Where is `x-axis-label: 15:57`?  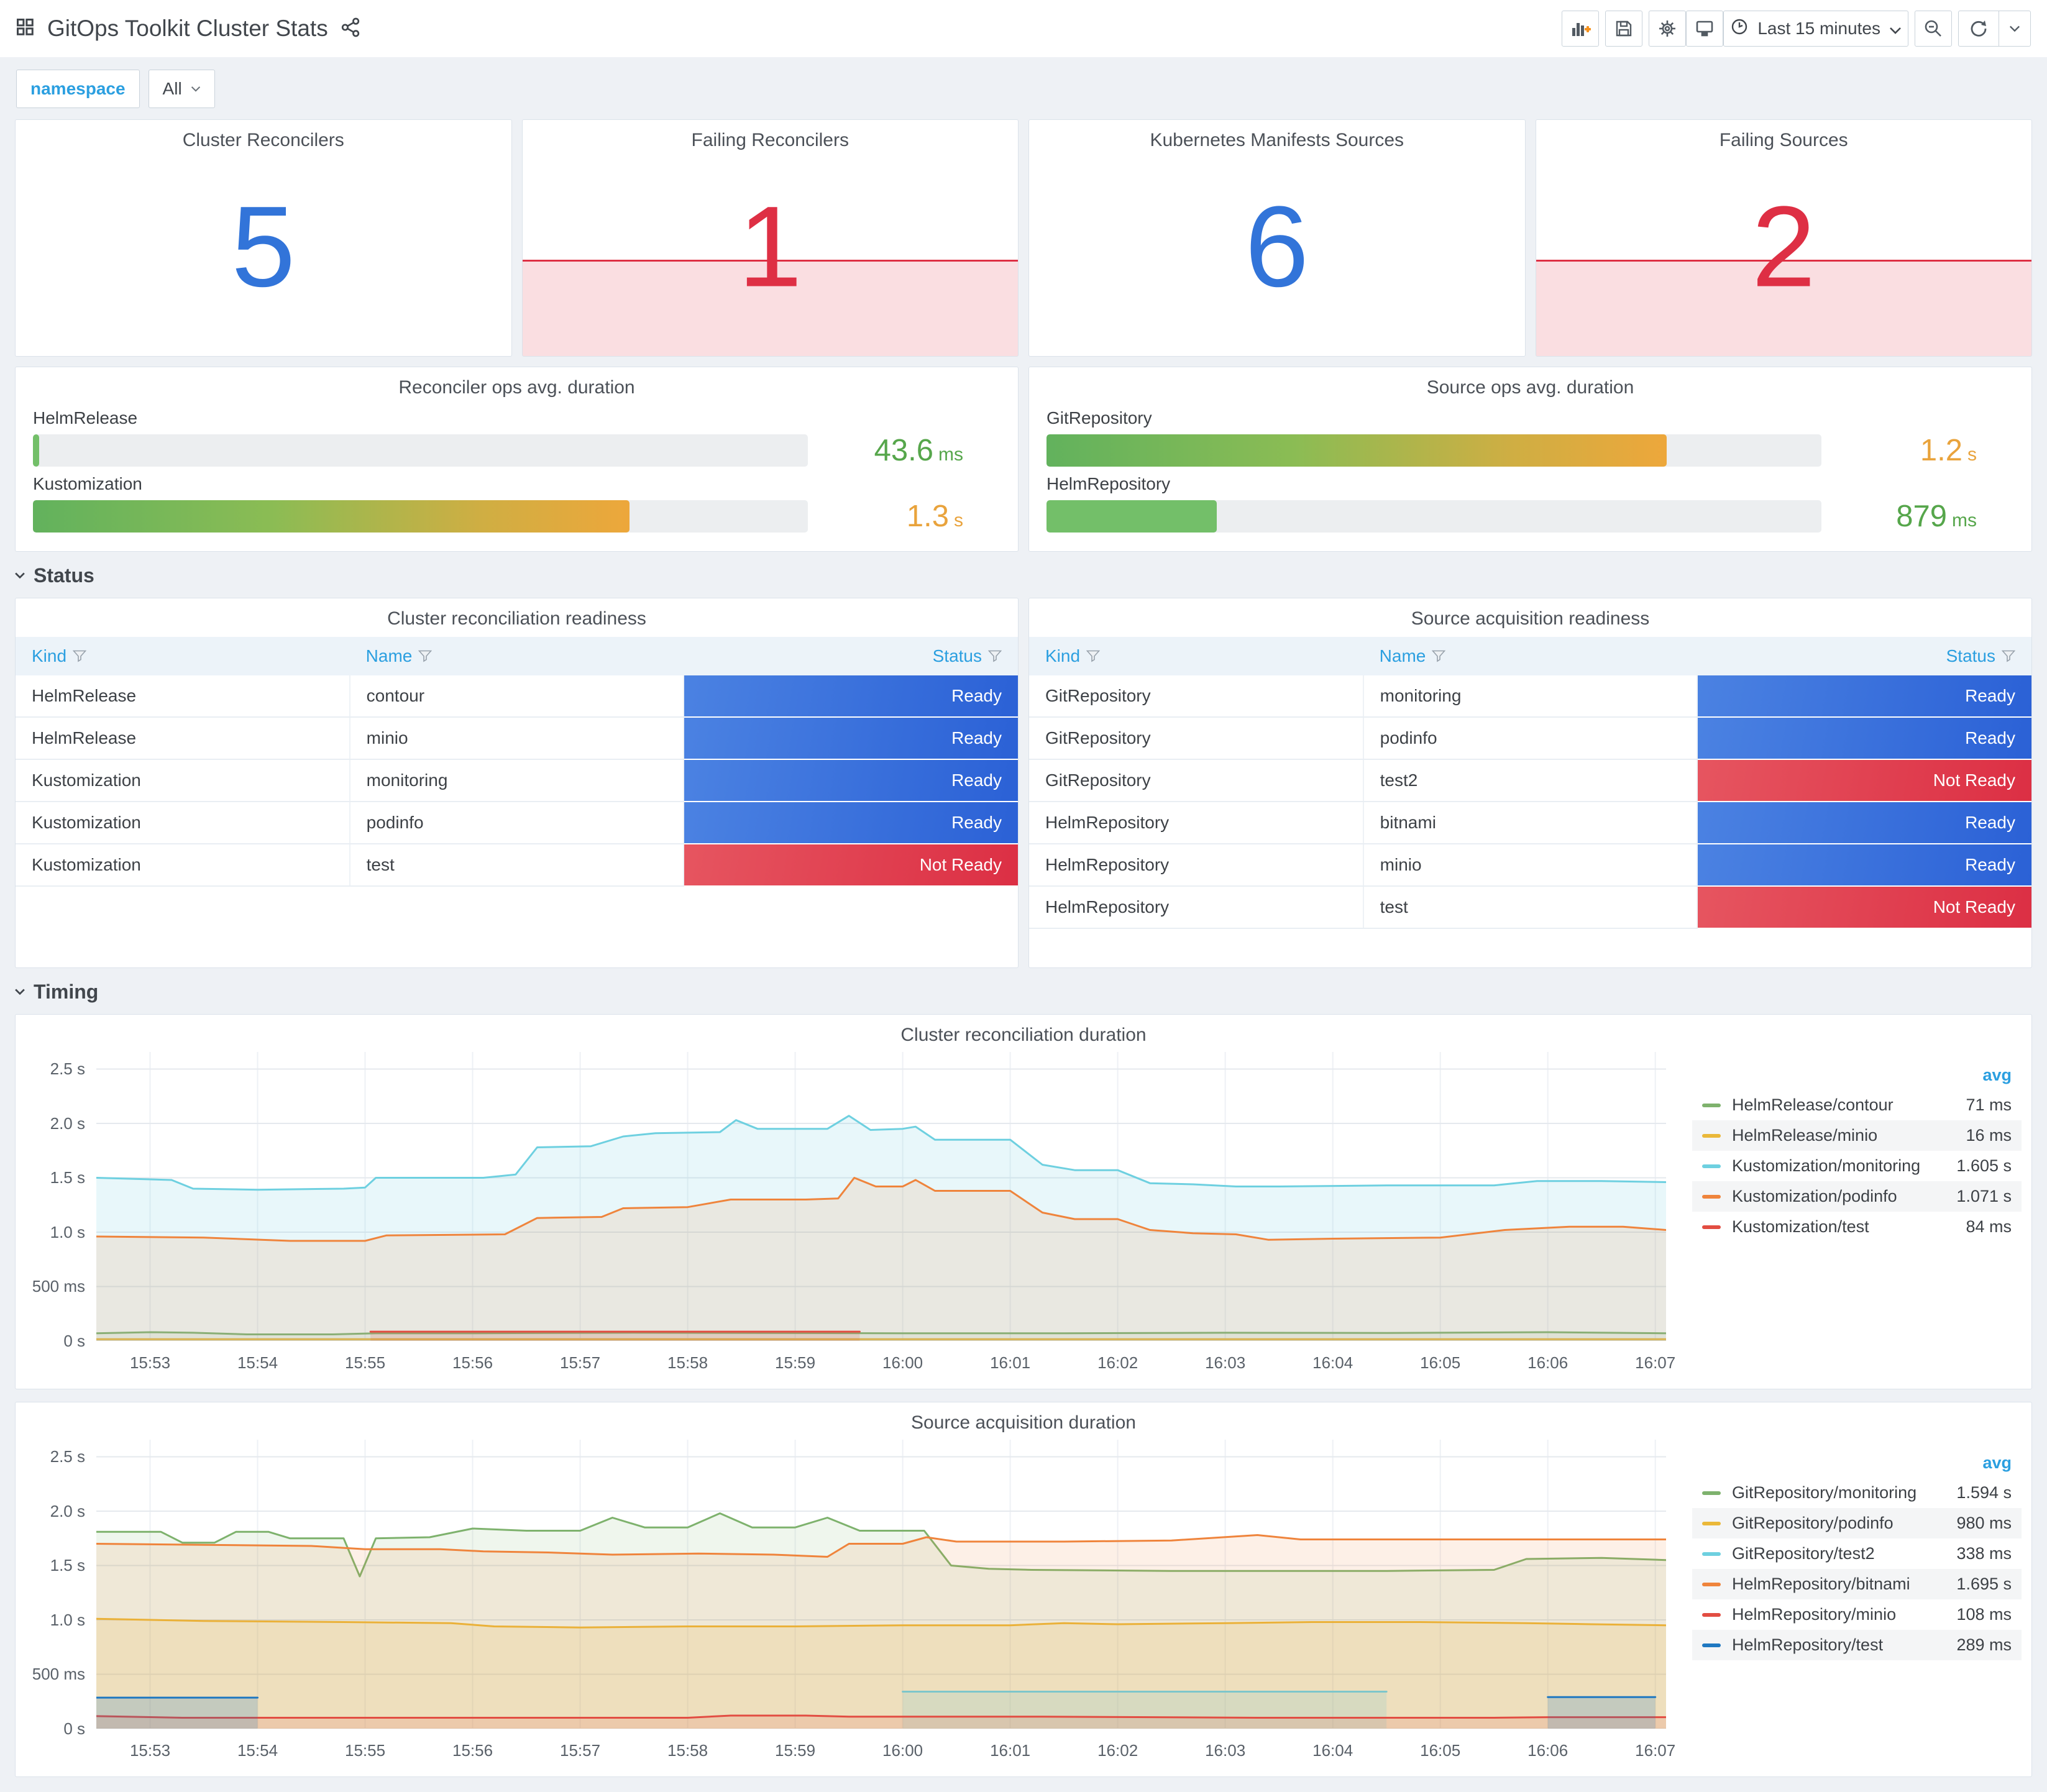 x-axis-label: 15:57 is located at coordinates (580, 1750).